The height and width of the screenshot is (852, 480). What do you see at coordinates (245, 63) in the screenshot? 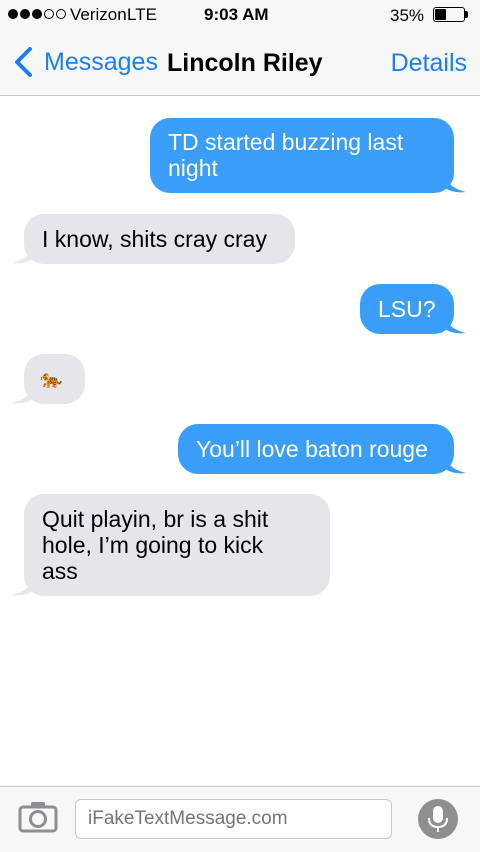
I see `conversation-title: Lincoln Riley` at bounding box center [245, 63].